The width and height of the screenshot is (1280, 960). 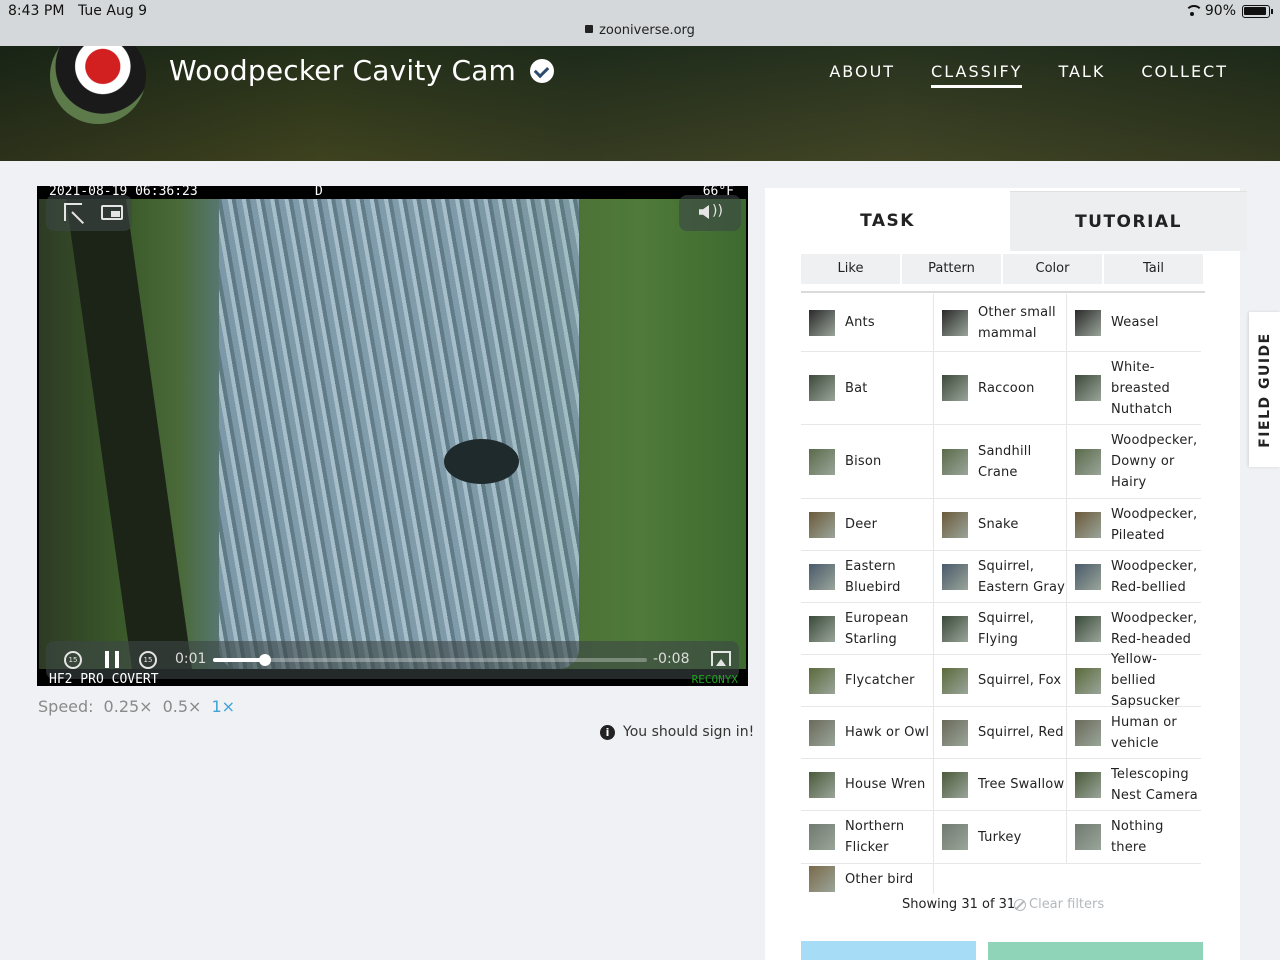 What do you see at coordinates (265, 660) in the screenshot?
I see `video-scrubber-handle` at bounding box center [265, 660].